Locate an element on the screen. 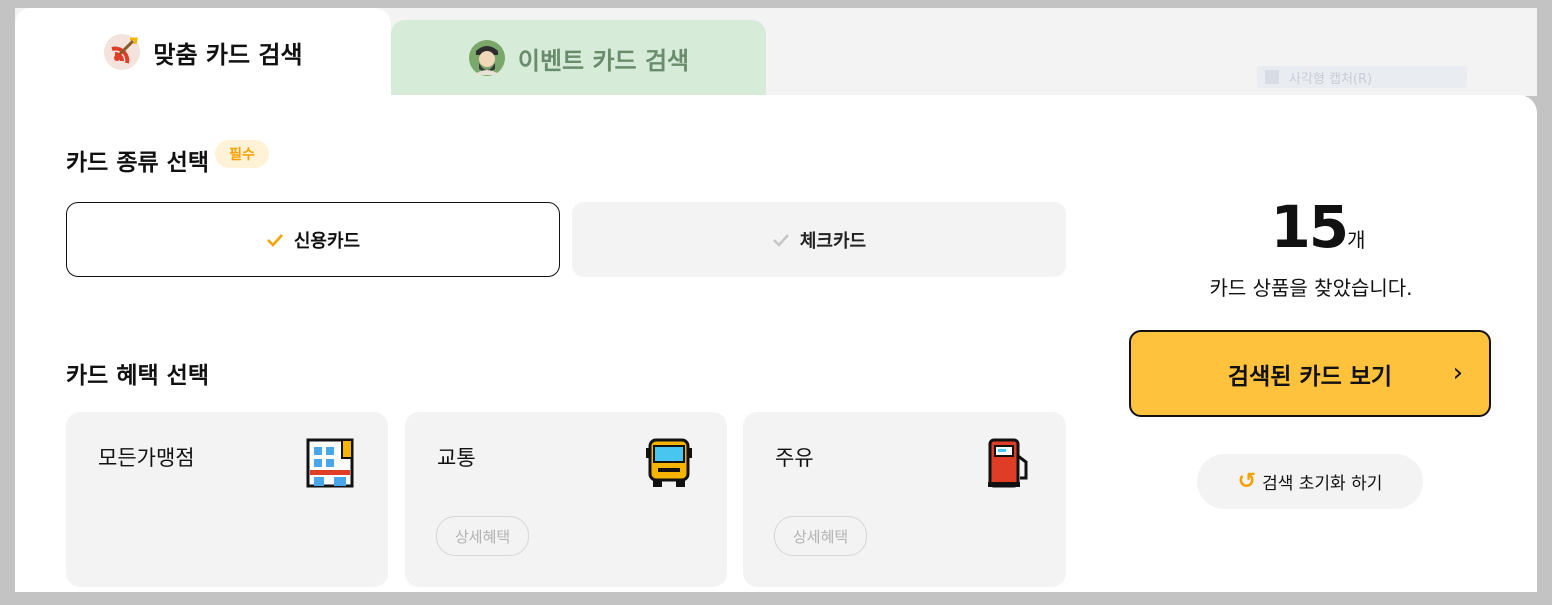 This screenshot has width=1552, height=605. check-card-option: 체크카드 is located at coordinates (819, 239).